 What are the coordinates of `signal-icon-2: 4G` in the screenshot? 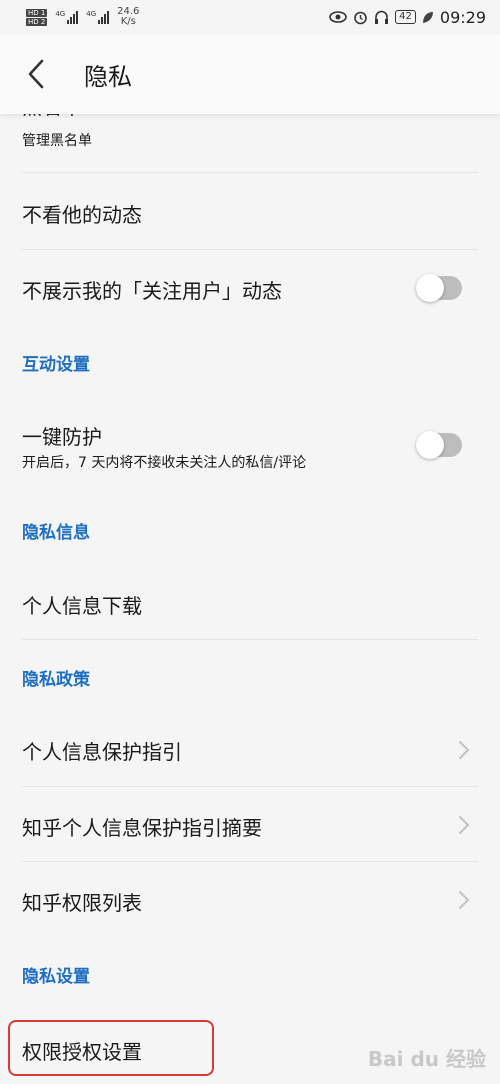 It's located at (98, 17).